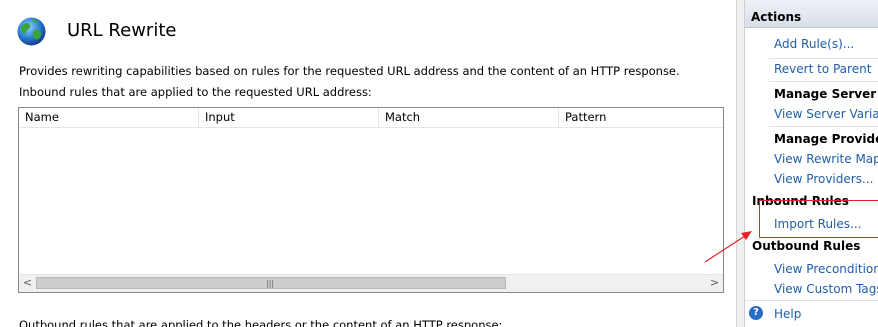  Describe the element at coordinates (27, 283) in the screenshot. I see `scroll-left-button: <` at that location.